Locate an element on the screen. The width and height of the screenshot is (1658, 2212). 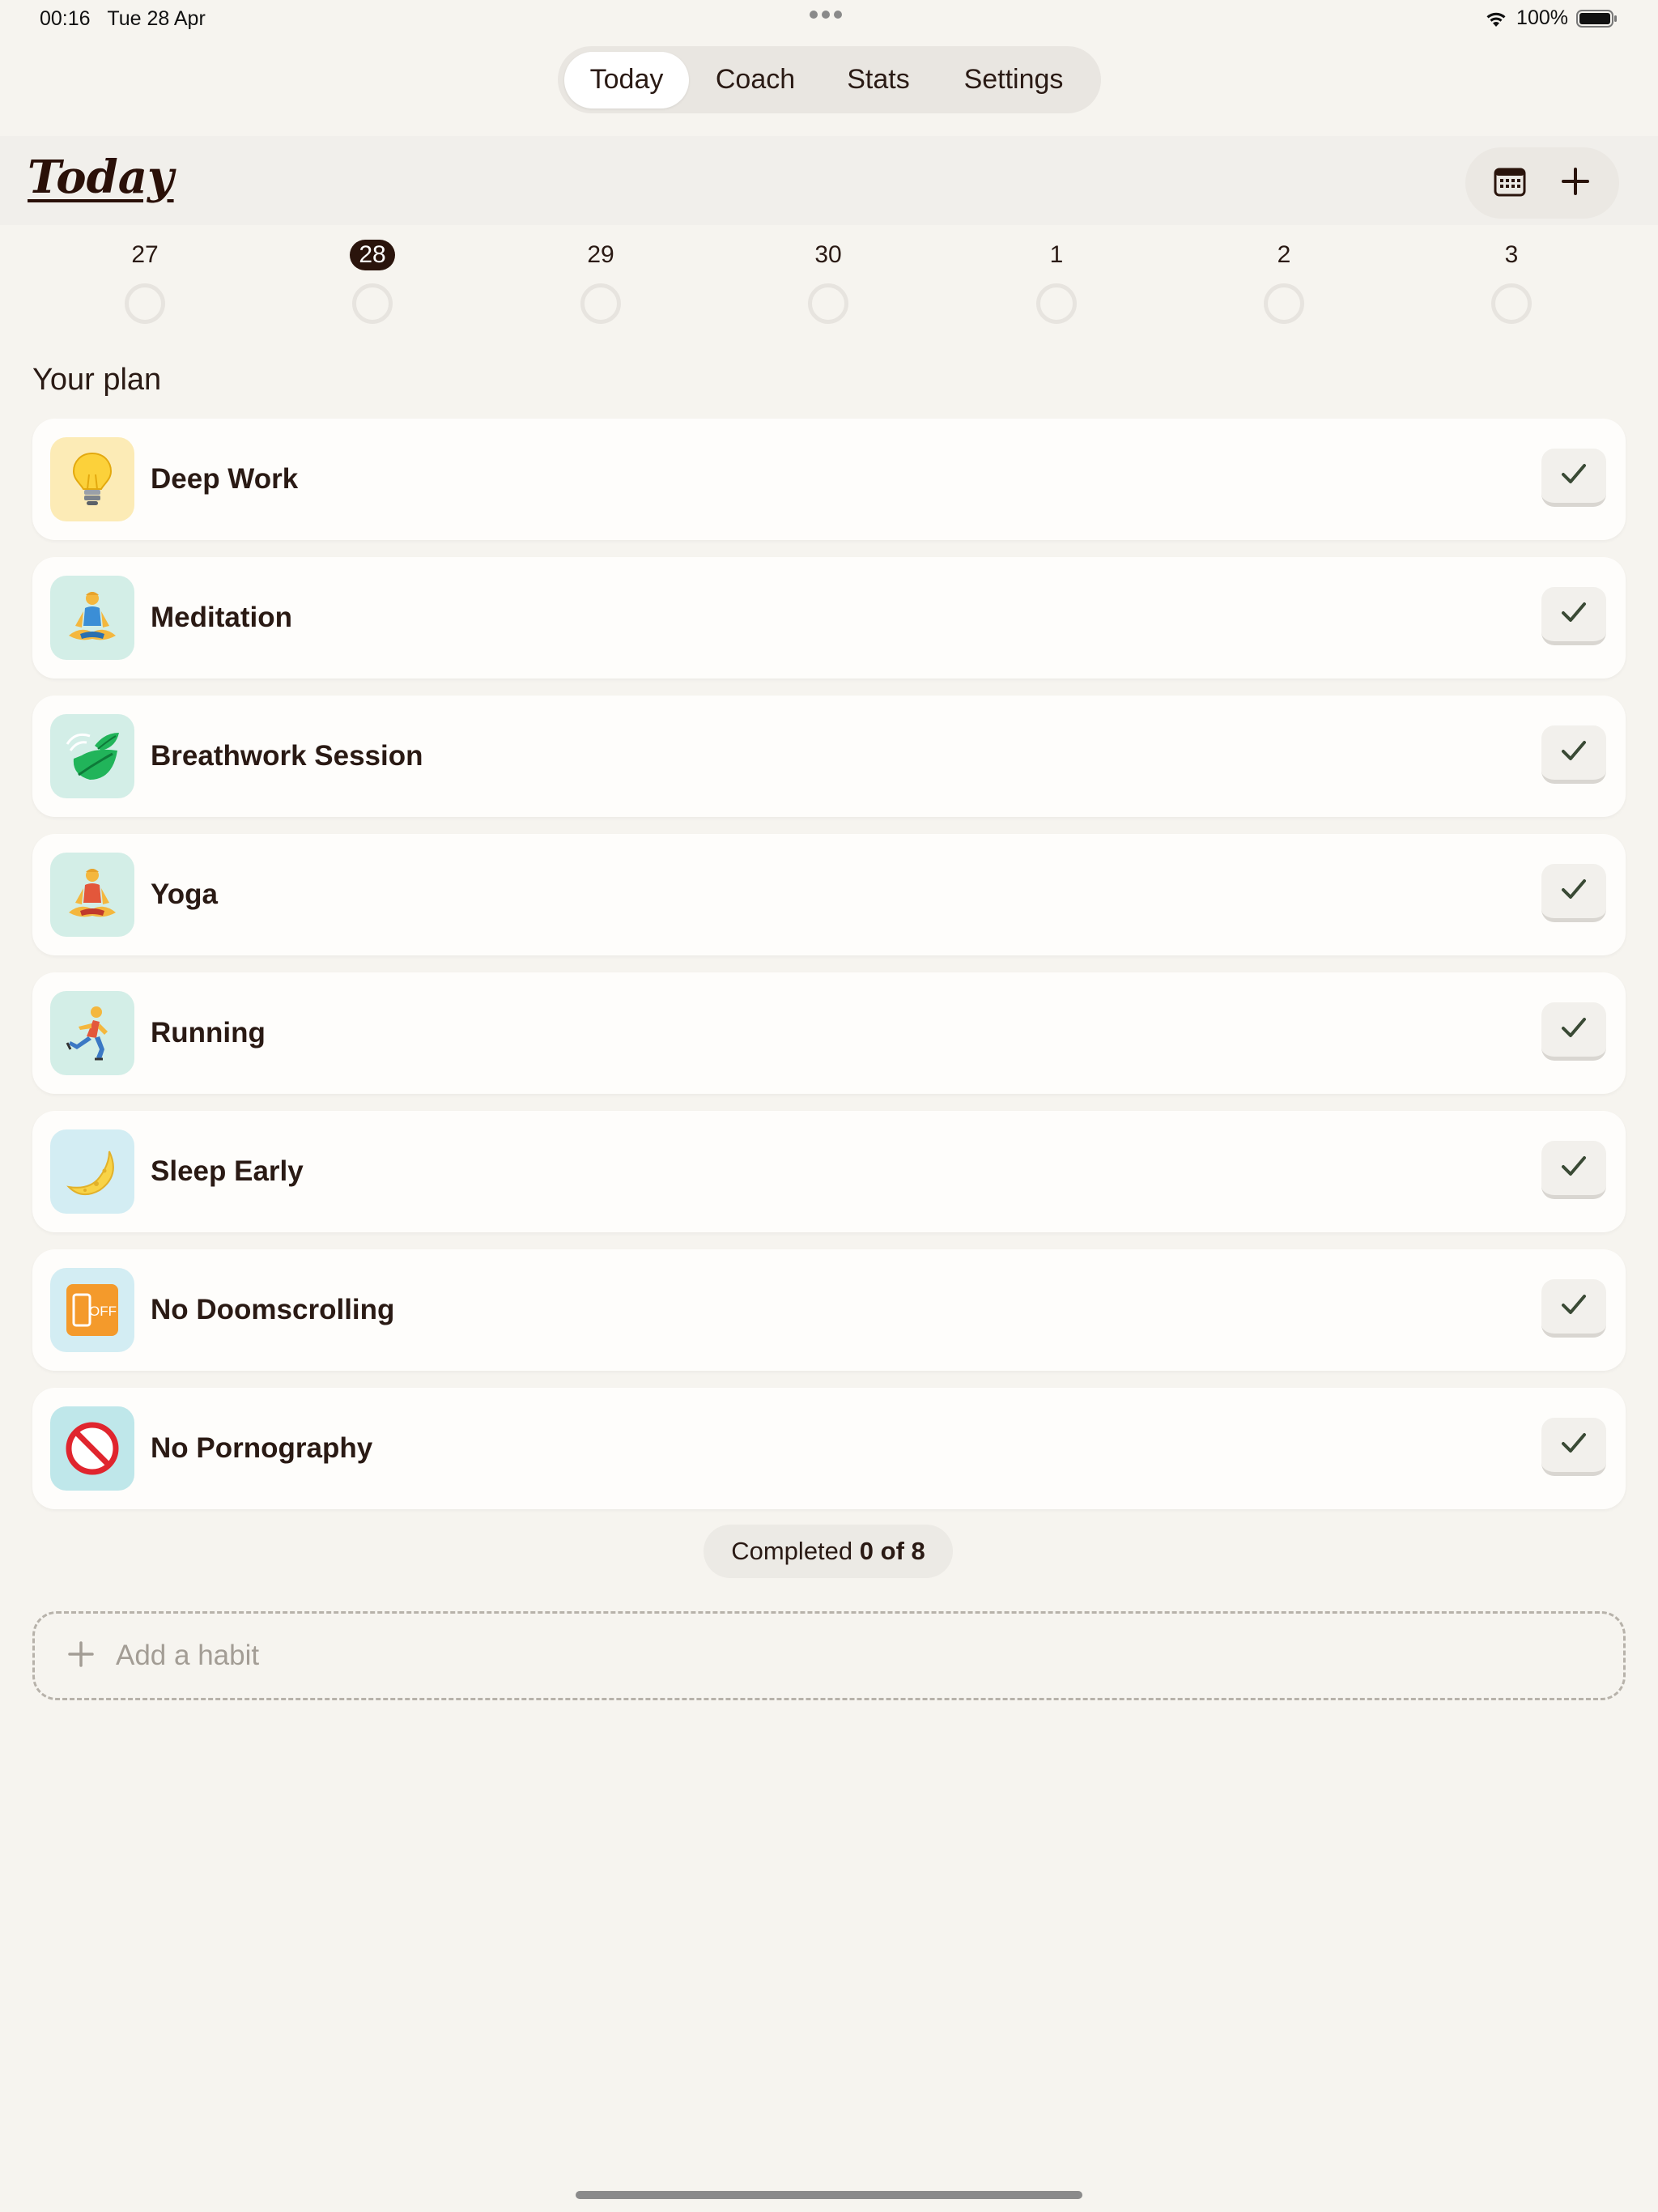
header-band is located at coordinates (829, 181).